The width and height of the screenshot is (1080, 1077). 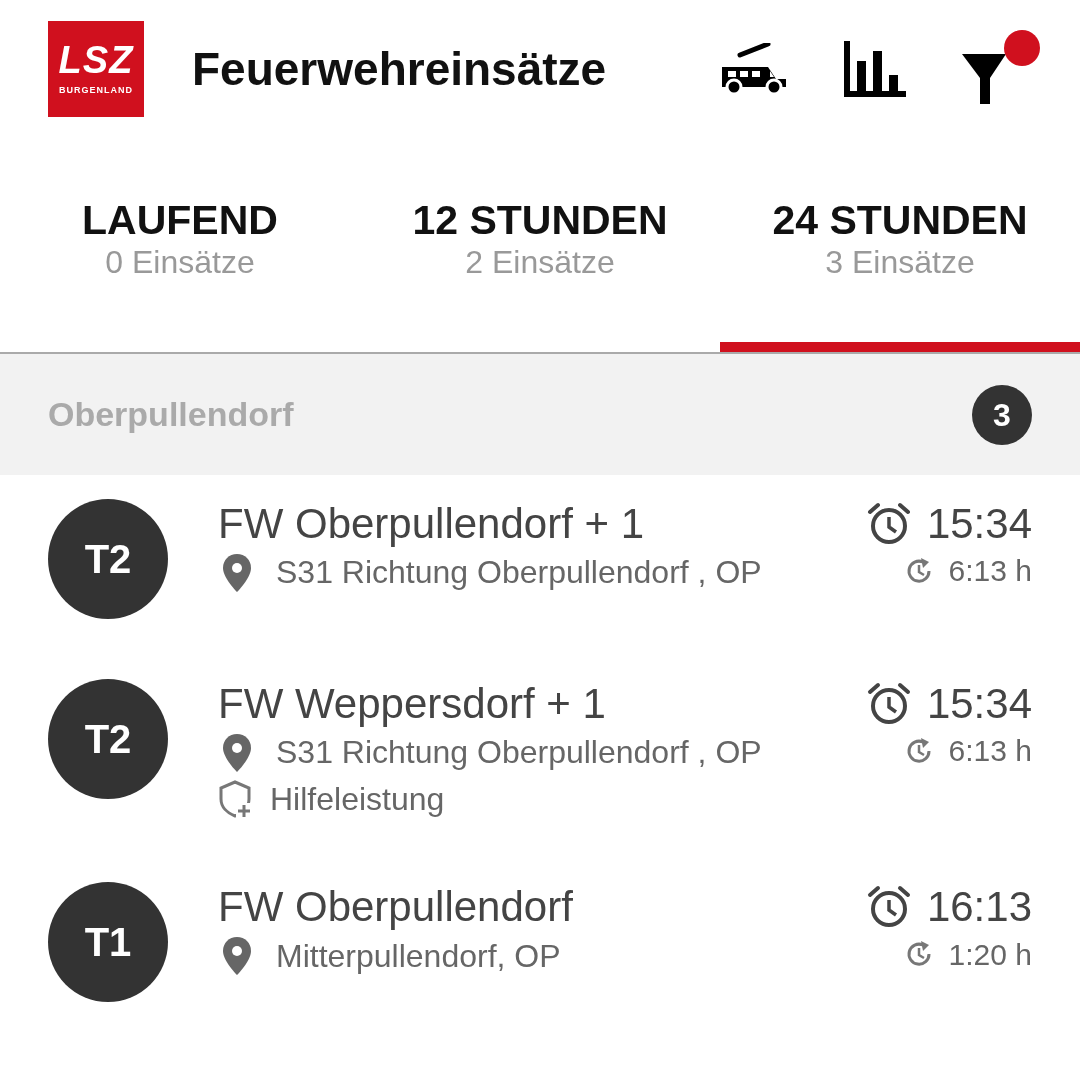 What do you see at coordinates (171, 414) in the screenshot?
I see `group-name: Oberpullendorf` at bounding box center [171, 414].